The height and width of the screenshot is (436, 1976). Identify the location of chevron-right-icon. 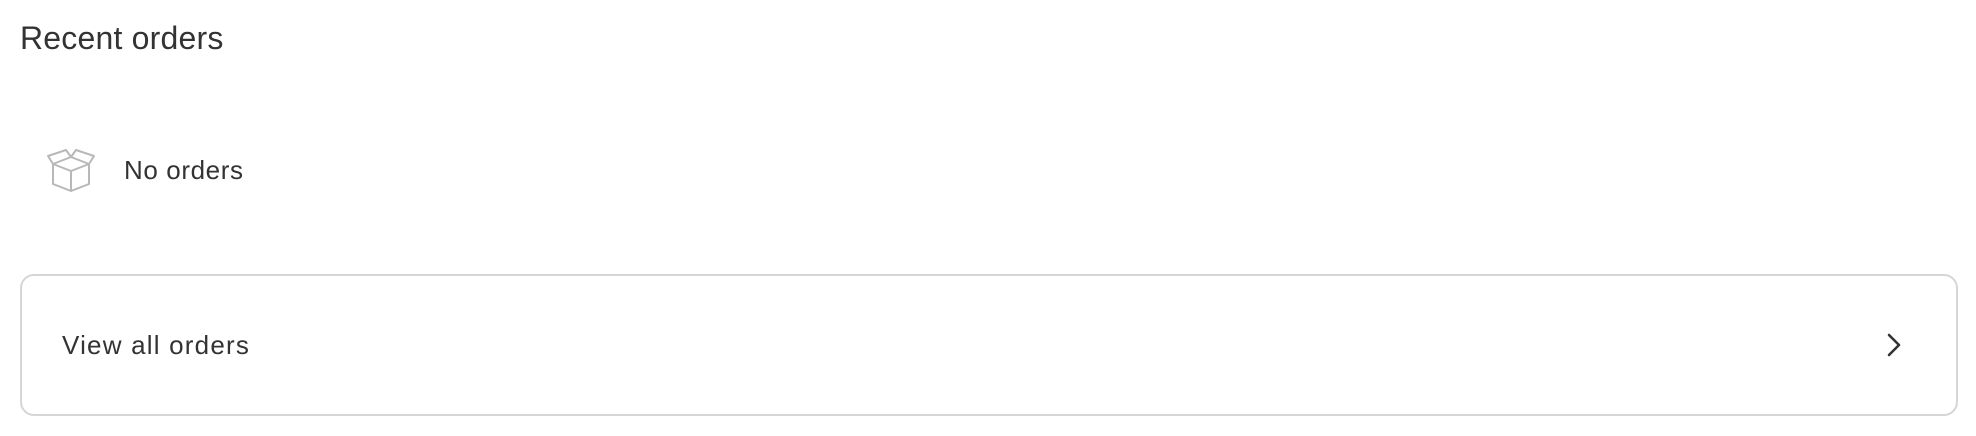
(1894, 345).